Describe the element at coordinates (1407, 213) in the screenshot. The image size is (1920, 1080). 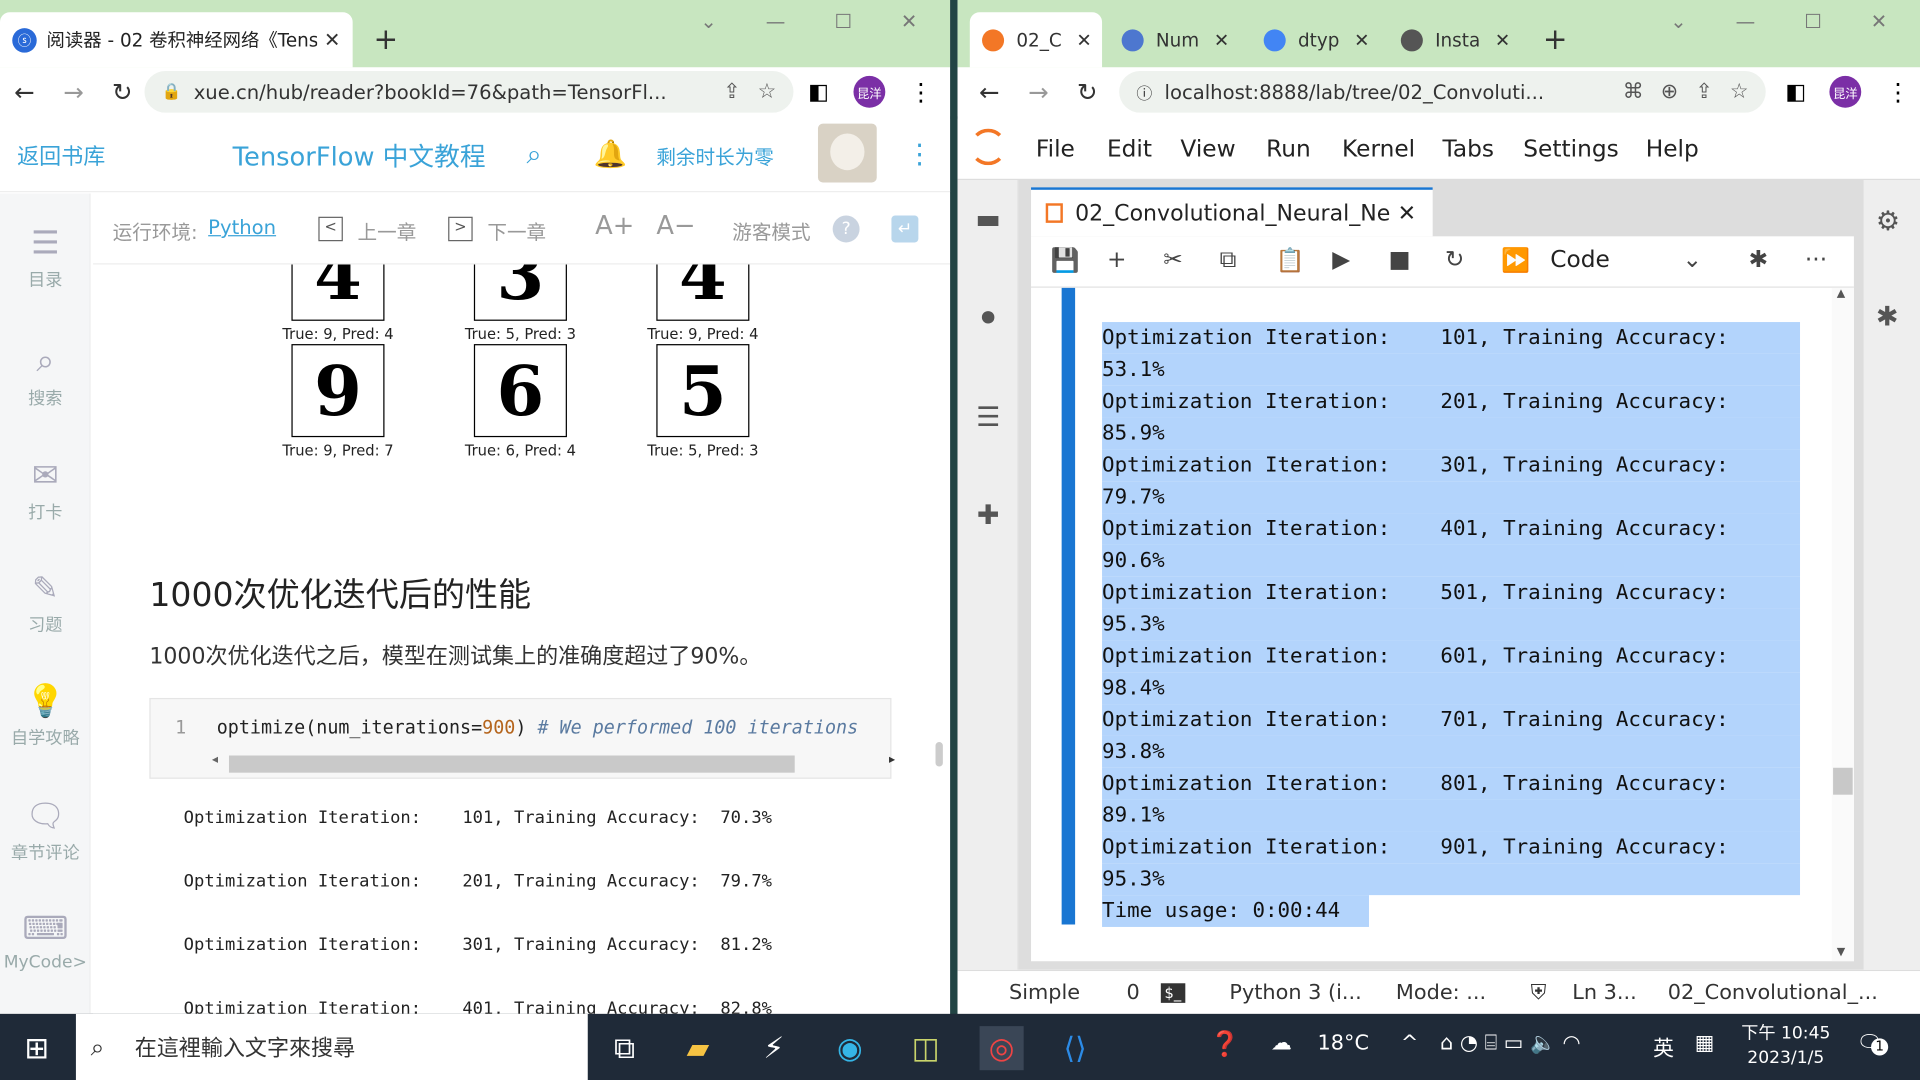
I see `close-icon: ✕` at that location.